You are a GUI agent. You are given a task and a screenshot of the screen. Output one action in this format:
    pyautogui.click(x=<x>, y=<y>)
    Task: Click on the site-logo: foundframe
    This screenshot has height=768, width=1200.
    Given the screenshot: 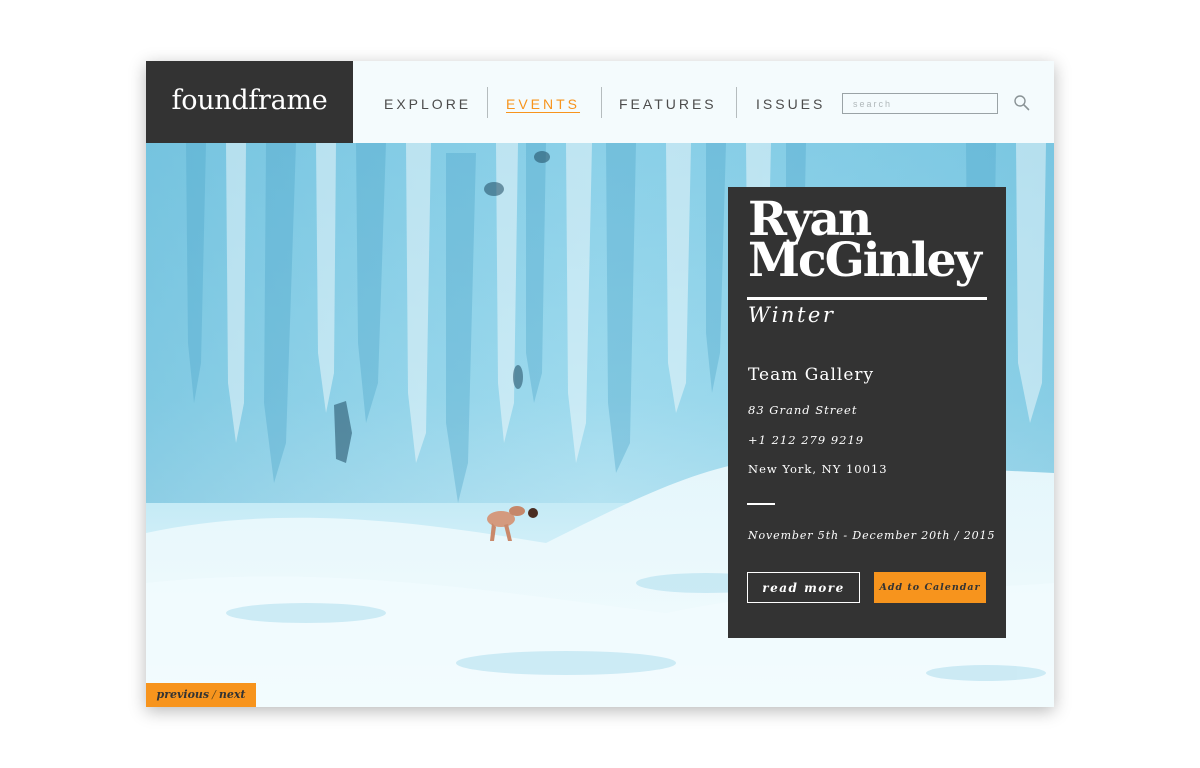 What is the action you would take?
    pyautogui.click(x=249, y=102)
    